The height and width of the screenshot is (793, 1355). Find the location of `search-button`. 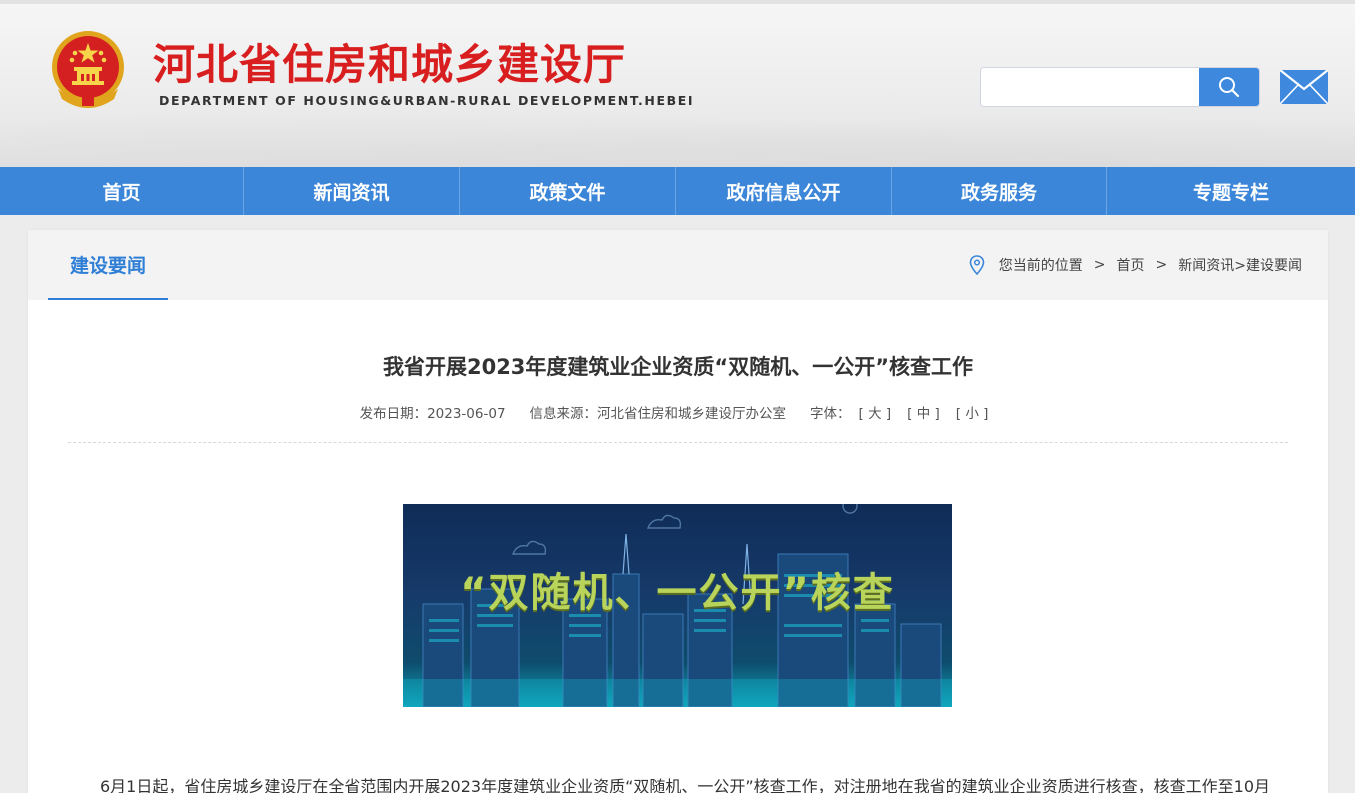

search-button is located at coordinates (1229, 87).